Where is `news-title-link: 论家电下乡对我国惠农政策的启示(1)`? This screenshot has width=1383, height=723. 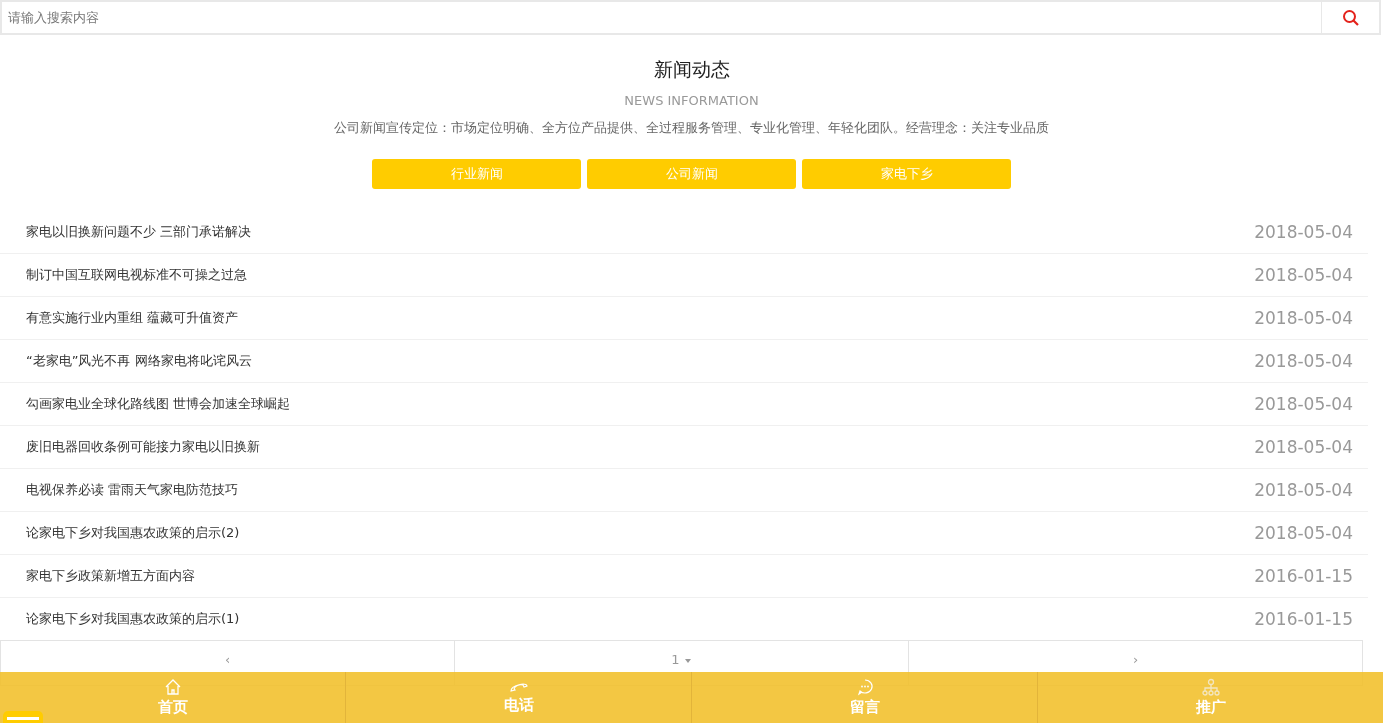 news-title-link: 论家电下乡对我国惠农政策的启示(1) is located at coordinates (133, 619).